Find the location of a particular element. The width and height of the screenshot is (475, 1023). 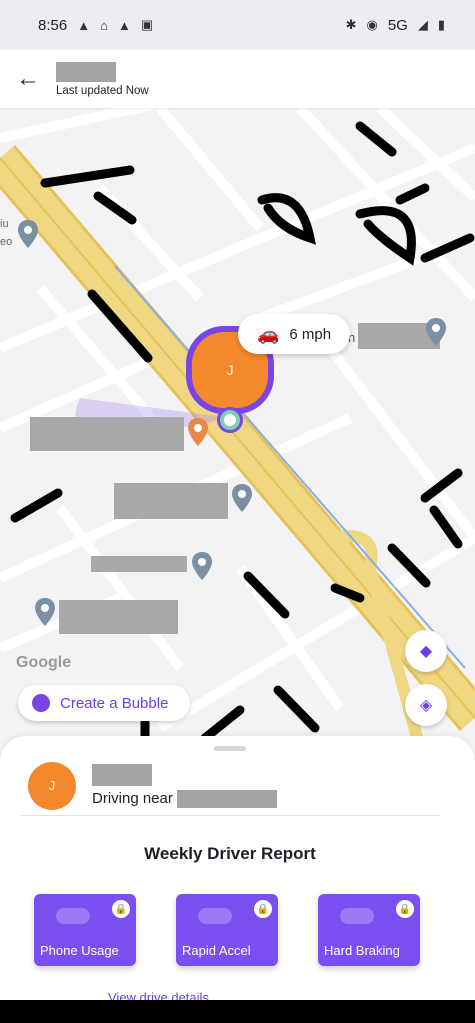

speed-value: 6 mph is located at coordinates (310, 334).